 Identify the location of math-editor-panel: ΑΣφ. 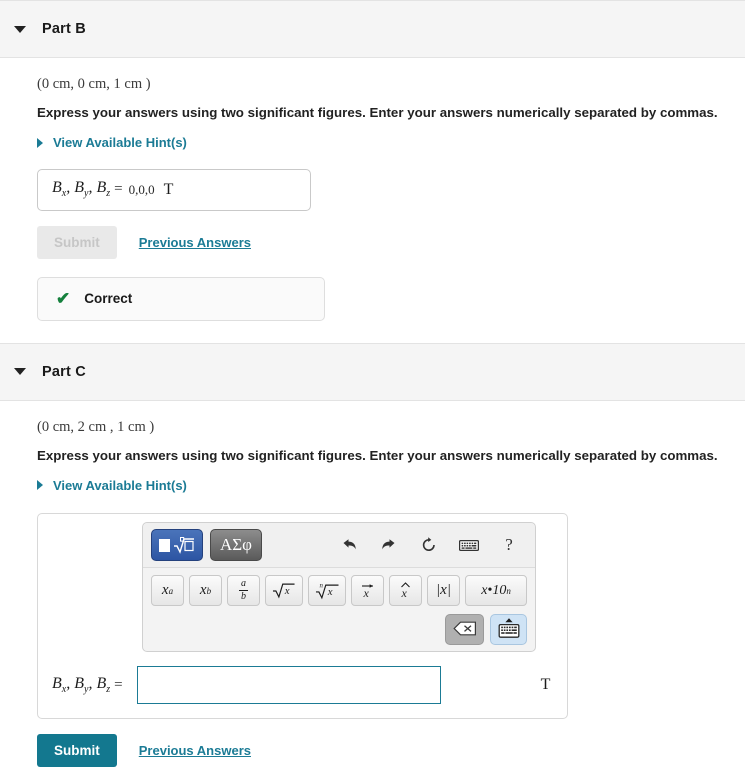
(339, 587).